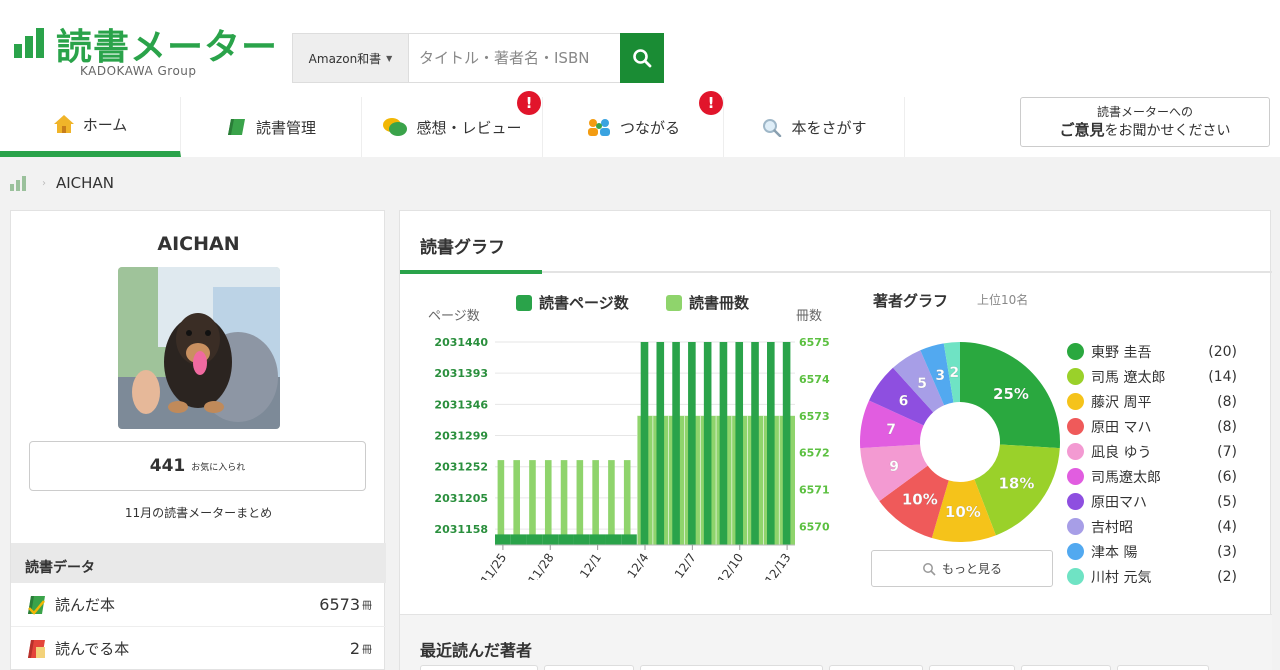  What do you see at coordinates (1003, 300) in the screenshot?
I see `author-graph-subtitle: 上位10名` at bounding box center [1003, 300].